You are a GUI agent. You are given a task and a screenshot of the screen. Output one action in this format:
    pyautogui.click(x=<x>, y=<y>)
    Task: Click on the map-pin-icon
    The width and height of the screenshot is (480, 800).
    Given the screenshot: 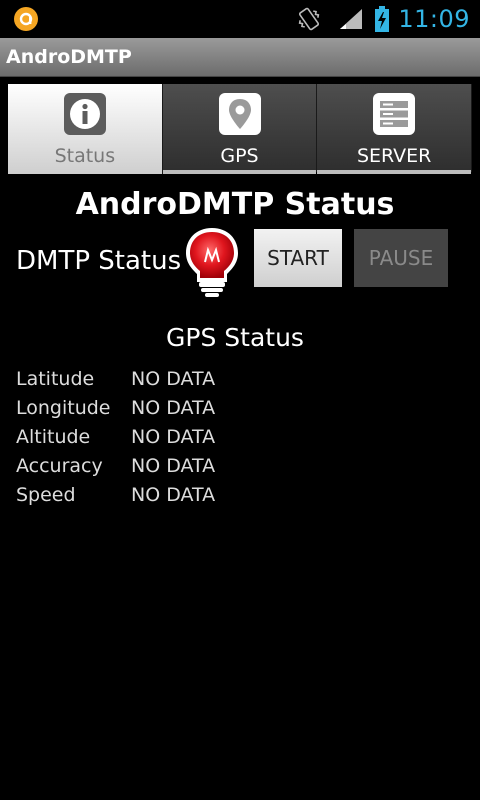 What is the action you would take?
    pyautogui.click(x=239, y=114)
    